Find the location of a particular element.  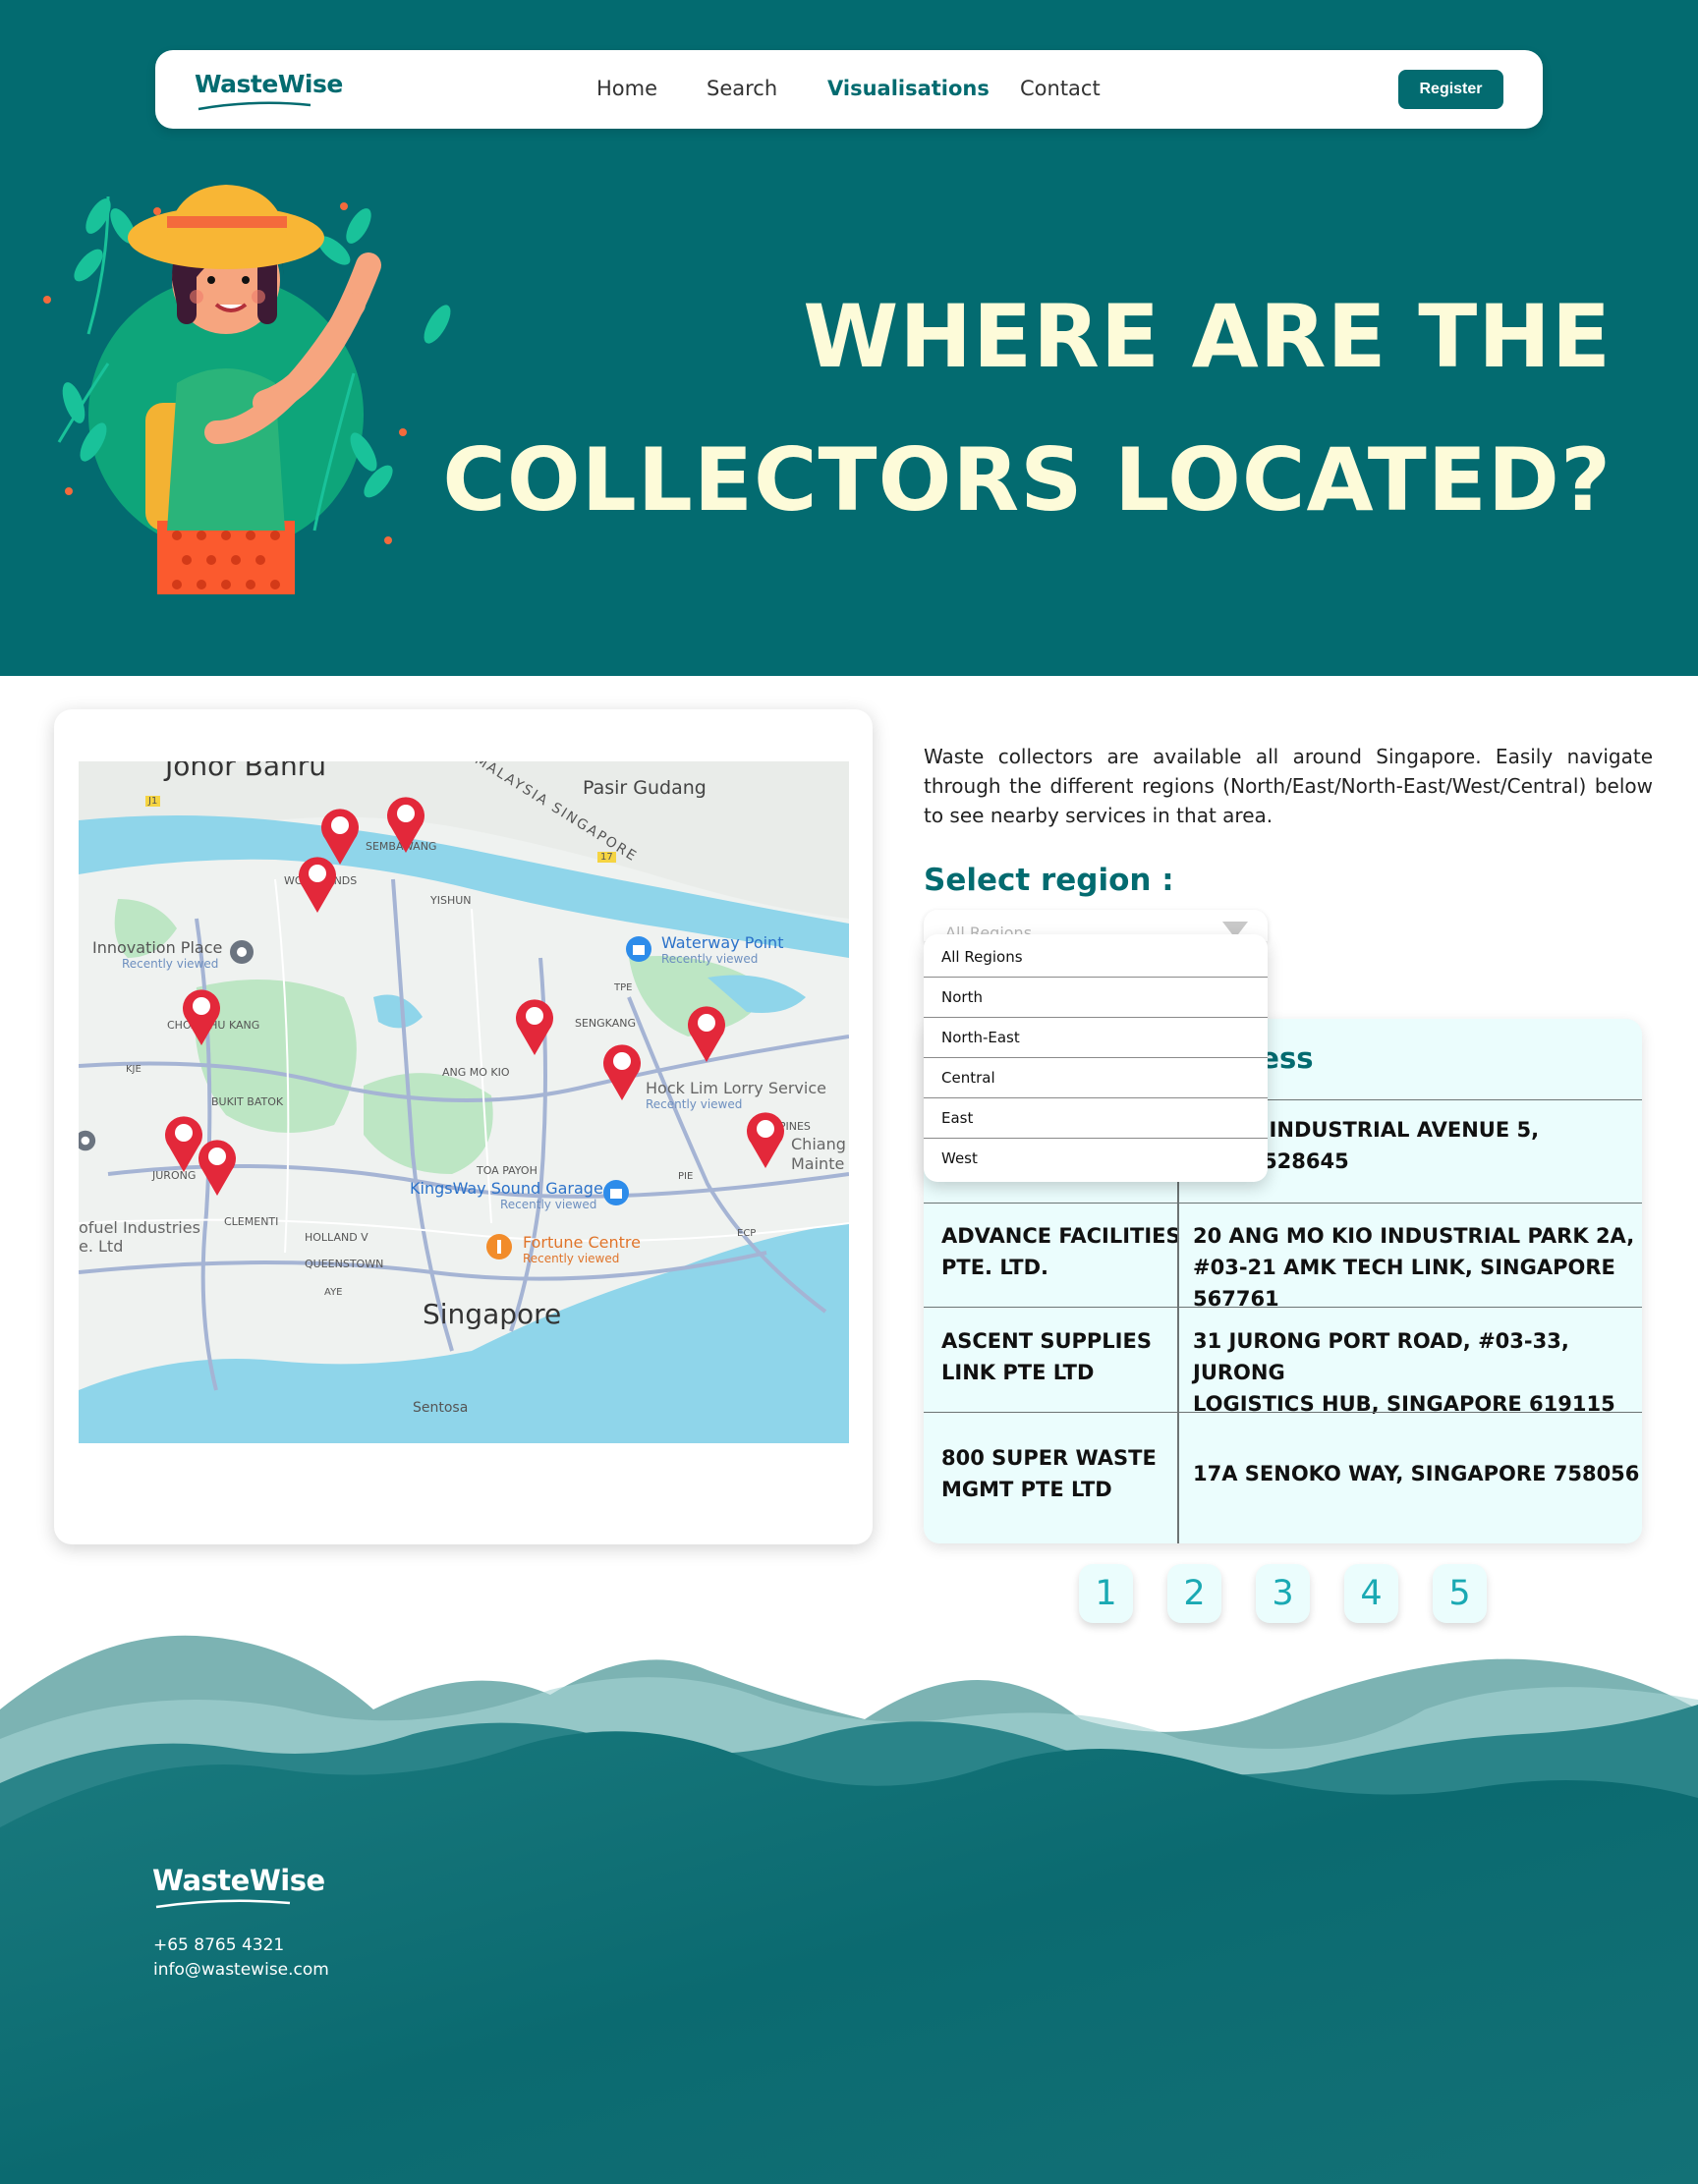

map-label-johor-bahru: Johor Bahru is located at coordinates (246, 771).